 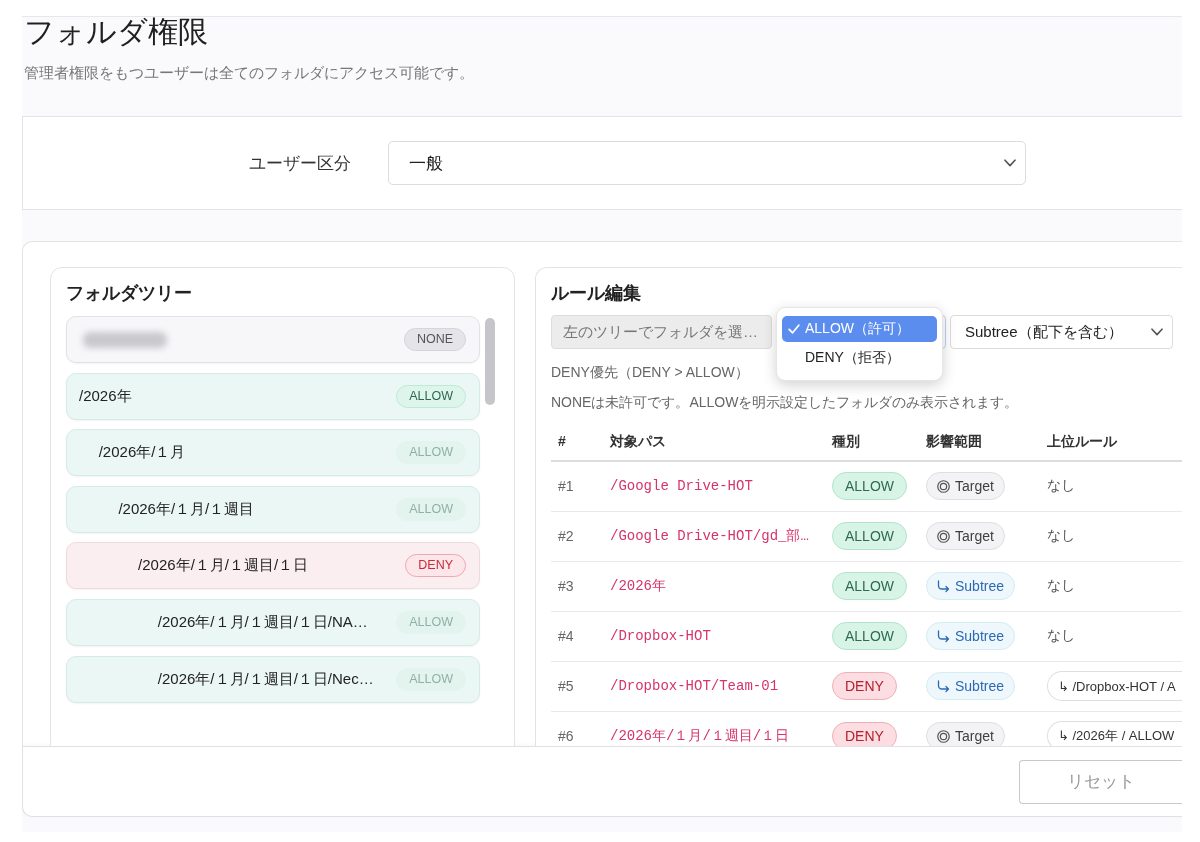 I want to click on rule-number: #3, so click(x=577, y=586).